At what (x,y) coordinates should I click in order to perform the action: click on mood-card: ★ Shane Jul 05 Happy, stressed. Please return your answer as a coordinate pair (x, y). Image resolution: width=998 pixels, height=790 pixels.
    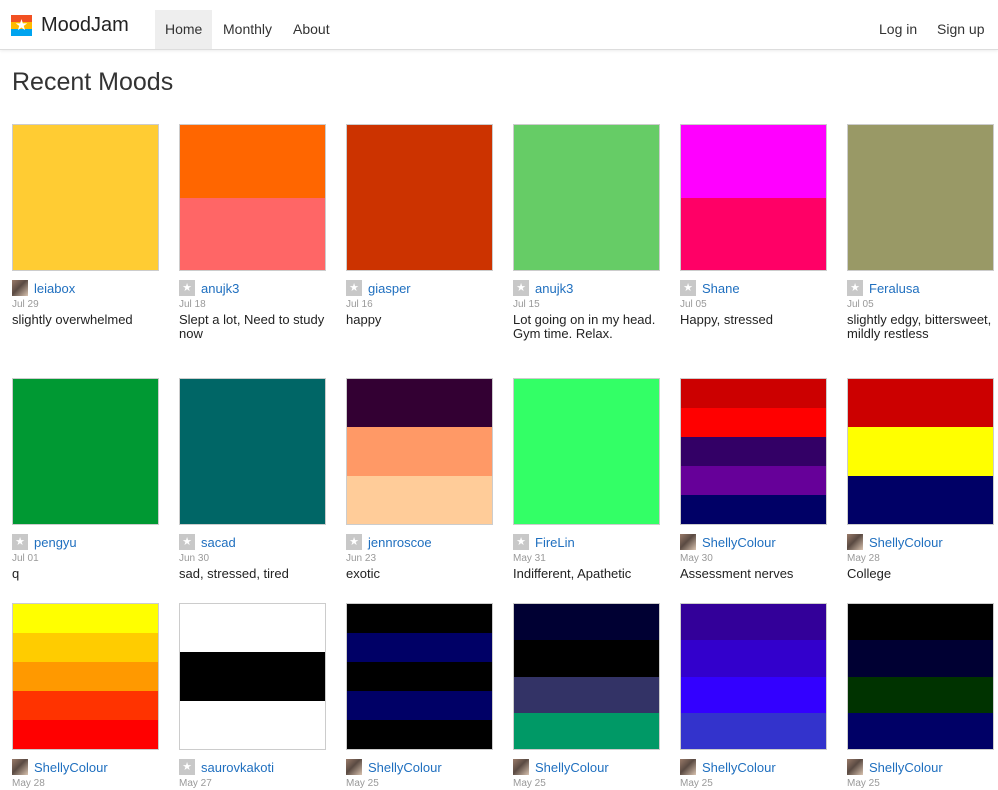
    Looking at the image, I should click on (753, 225).